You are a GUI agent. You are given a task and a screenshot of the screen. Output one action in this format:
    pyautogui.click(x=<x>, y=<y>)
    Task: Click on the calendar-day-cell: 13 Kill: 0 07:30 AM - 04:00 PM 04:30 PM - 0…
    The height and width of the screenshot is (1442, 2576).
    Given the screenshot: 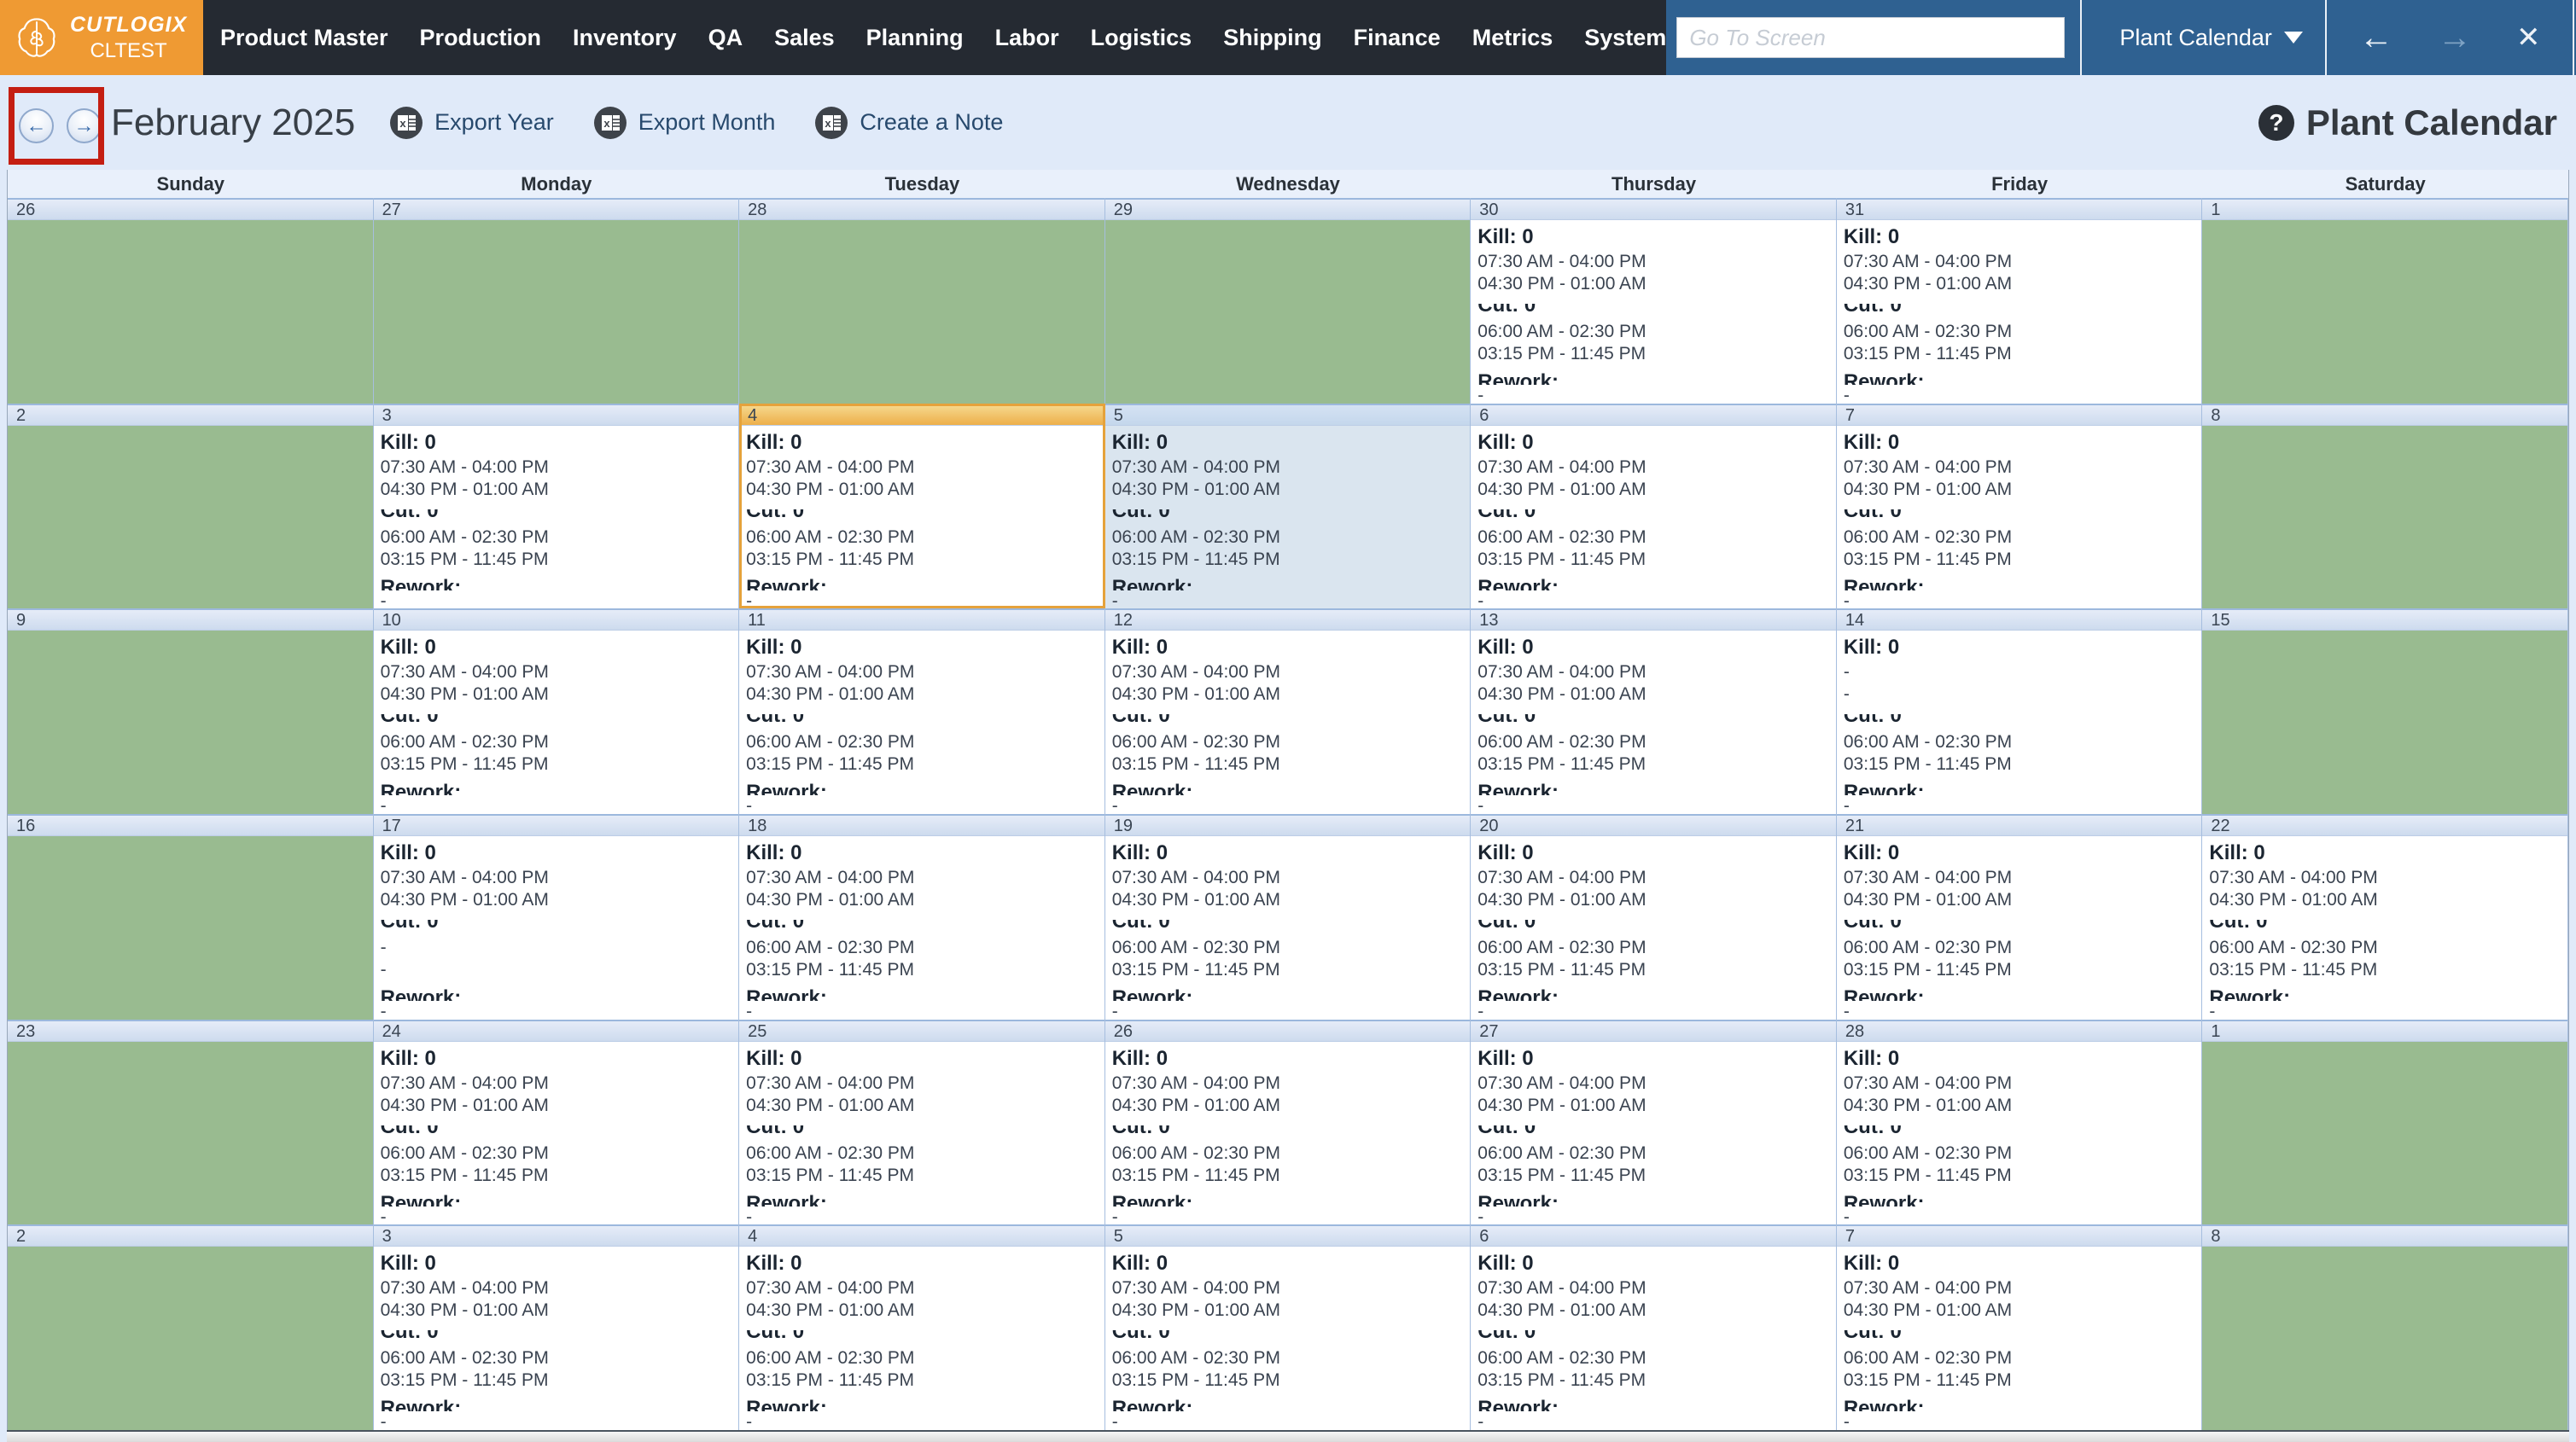 What is the action you would take?
    pyautogui.click(x=1654, y=711)
    